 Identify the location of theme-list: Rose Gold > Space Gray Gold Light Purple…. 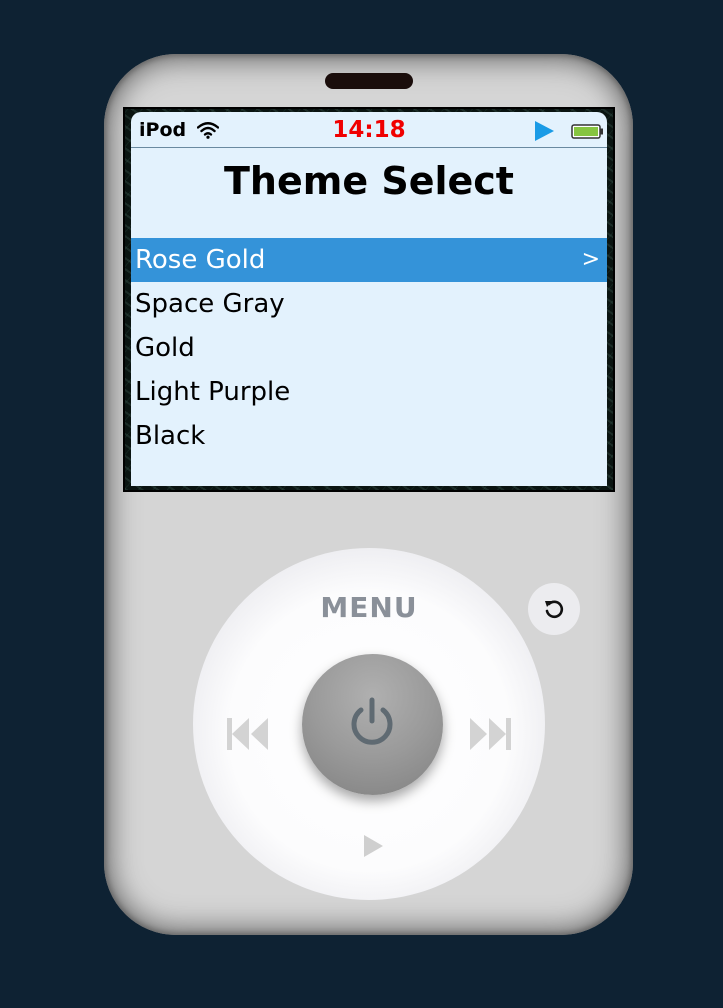
(369, 348).